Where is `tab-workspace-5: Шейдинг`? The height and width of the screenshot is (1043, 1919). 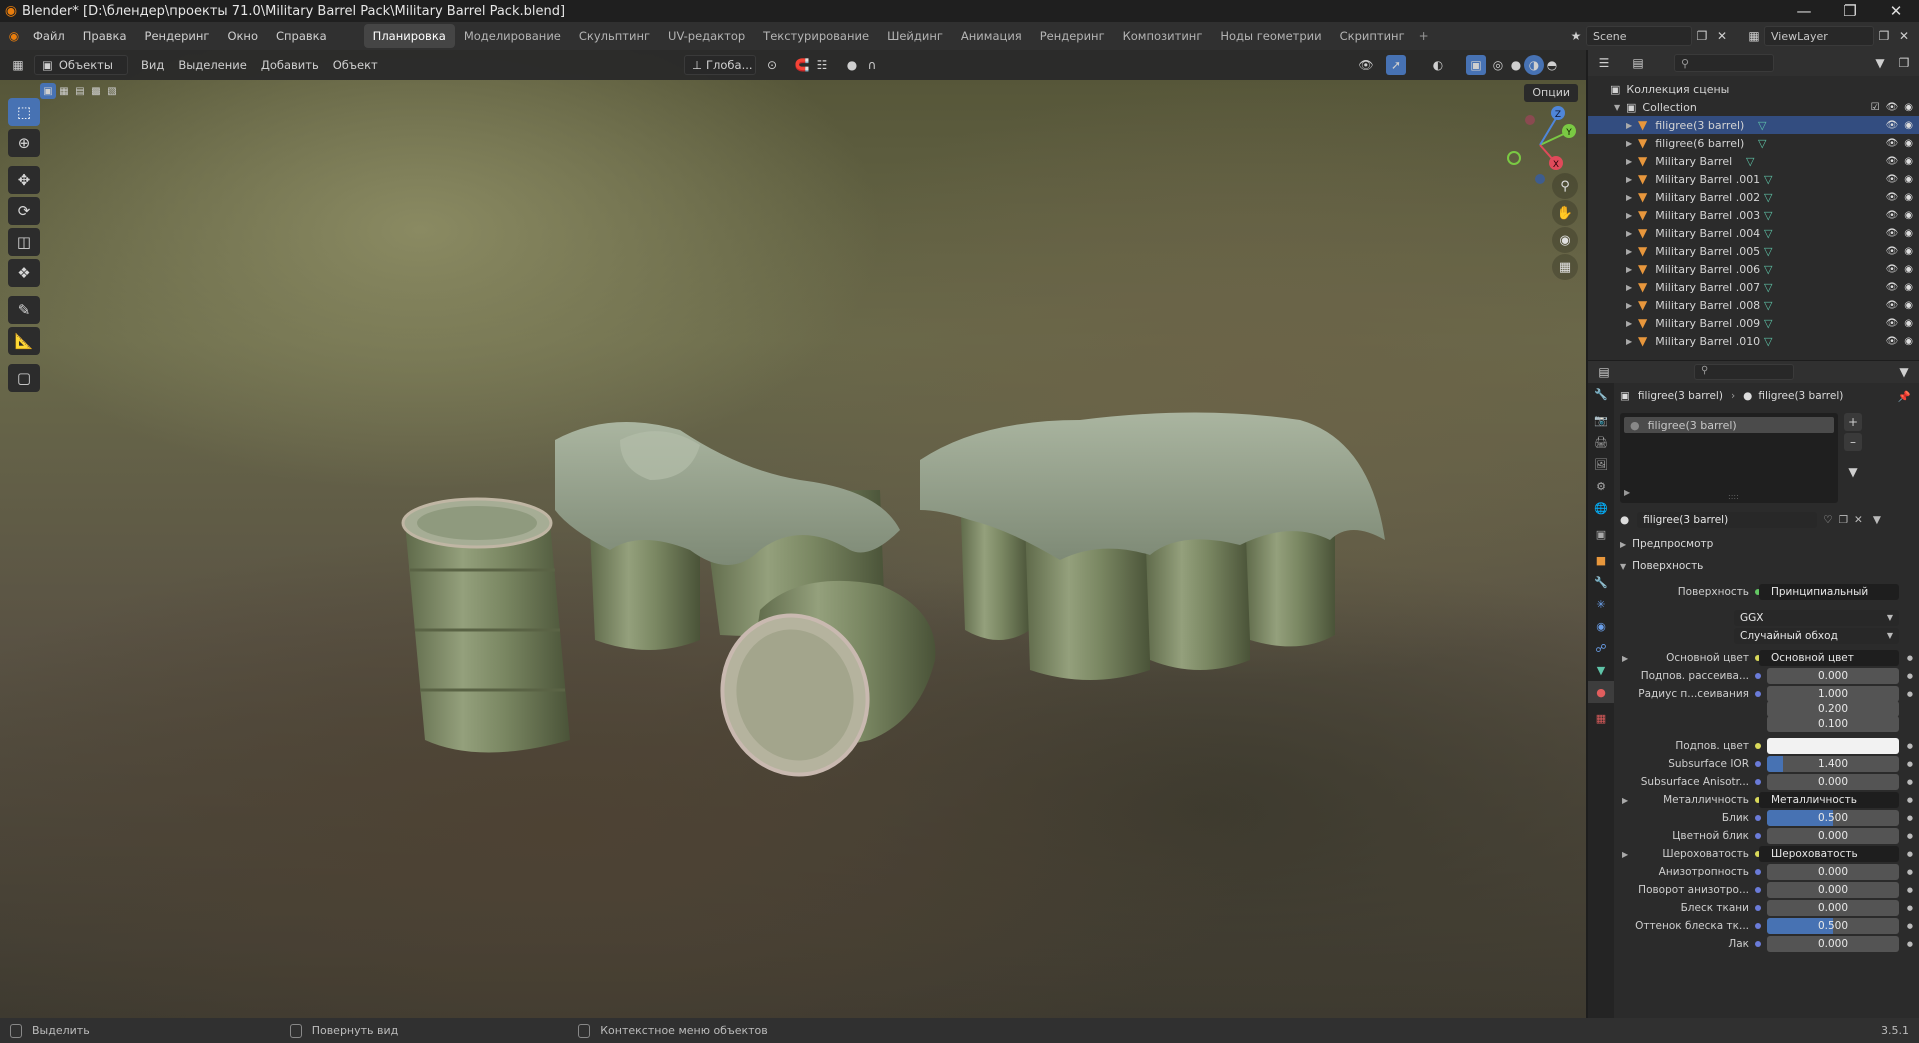 tab-workspace-5: Шейдинг is located at coordinates (915, 36).